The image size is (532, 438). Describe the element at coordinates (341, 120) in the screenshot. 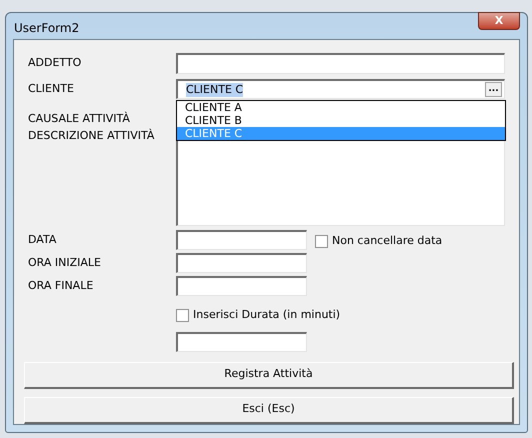

I see `dropdown-option: CLIENTE B` at that location.